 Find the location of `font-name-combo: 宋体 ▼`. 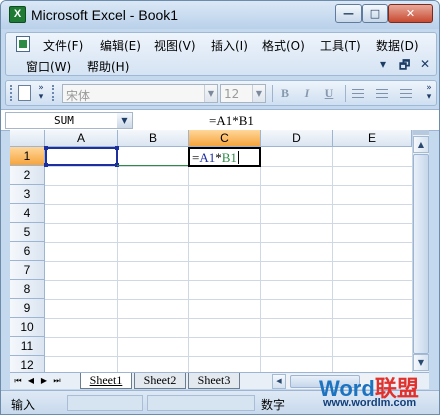

font-name-combo: 宋体 ▼ is located at coordinates (140, 93).